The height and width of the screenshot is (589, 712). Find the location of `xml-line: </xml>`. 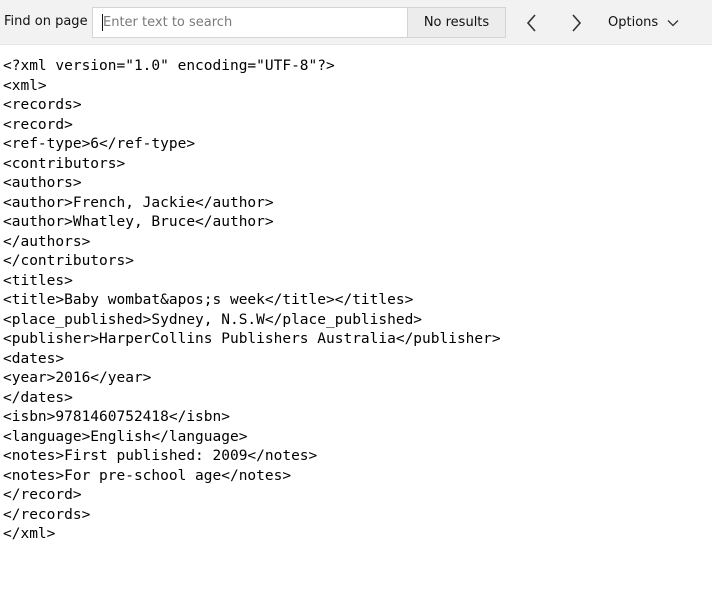

xml-line: </xml> is located at coordinates (29, 534).